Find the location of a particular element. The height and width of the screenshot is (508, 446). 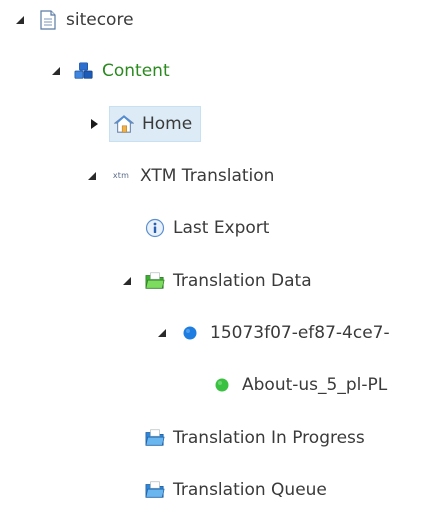

green-folder-icon is located at coordinates (155, 281).